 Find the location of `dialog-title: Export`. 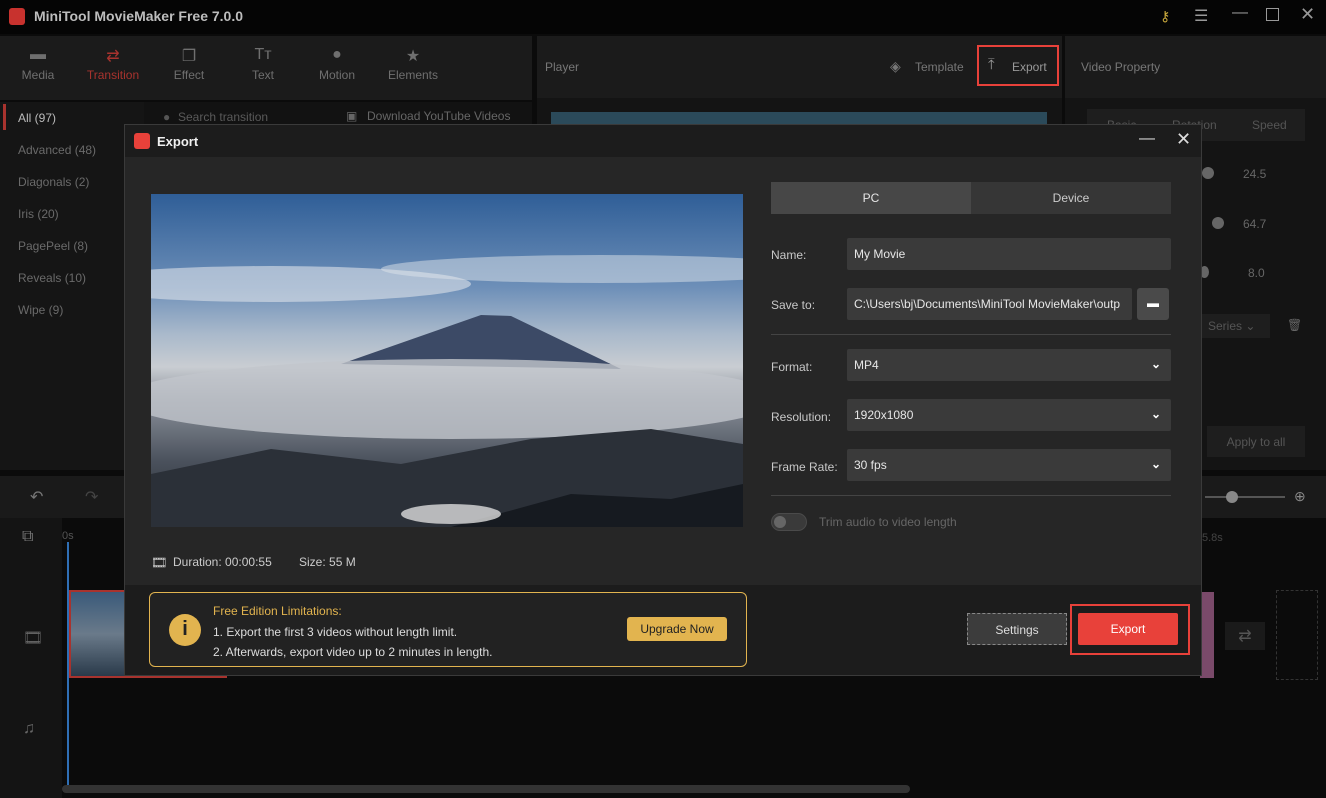

dialog-title: Export is located at coordinates (178, 141).